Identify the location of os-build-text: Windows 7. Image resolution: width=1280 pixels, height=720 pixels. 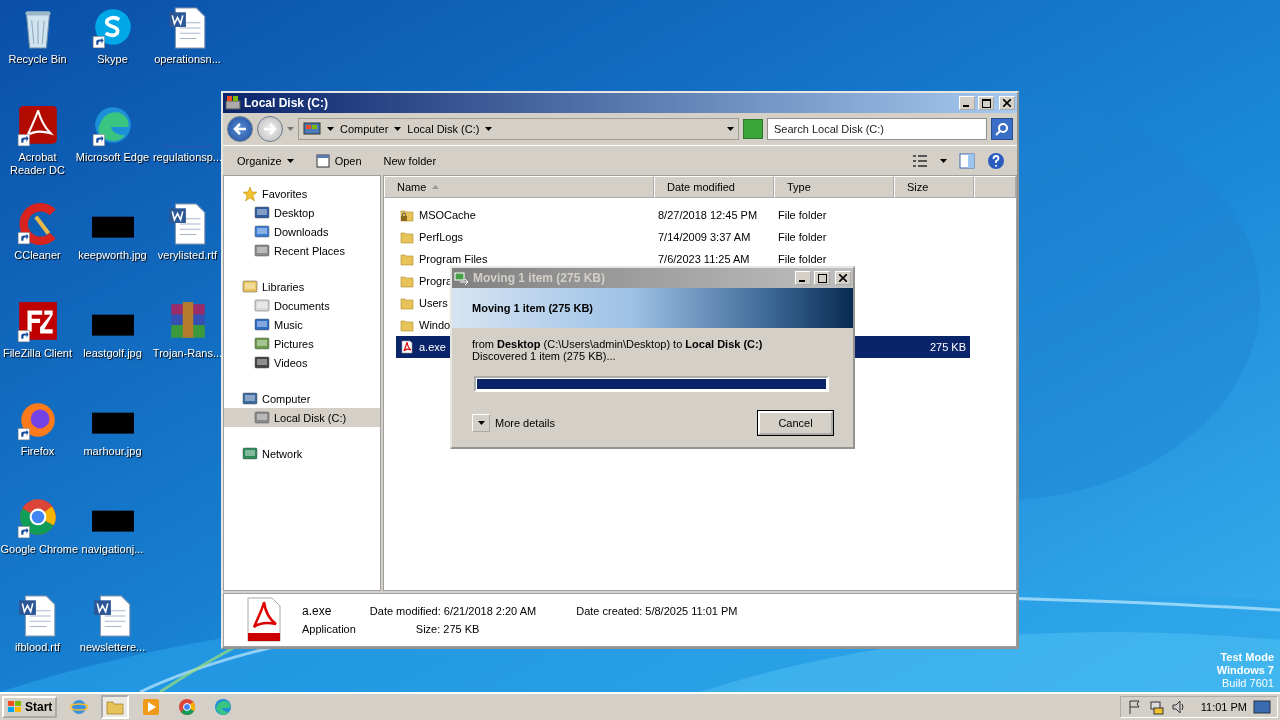
(1245, 670).